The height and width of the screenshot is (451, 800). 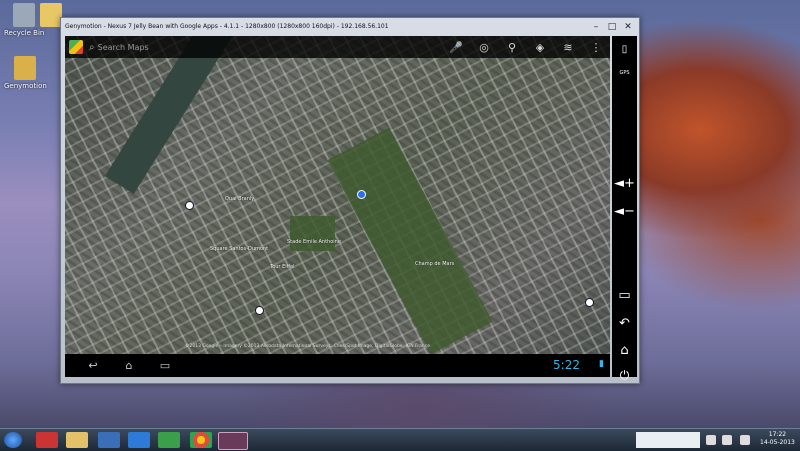 I want to click on search-input: Search Maps, so click(x=270, y=47).